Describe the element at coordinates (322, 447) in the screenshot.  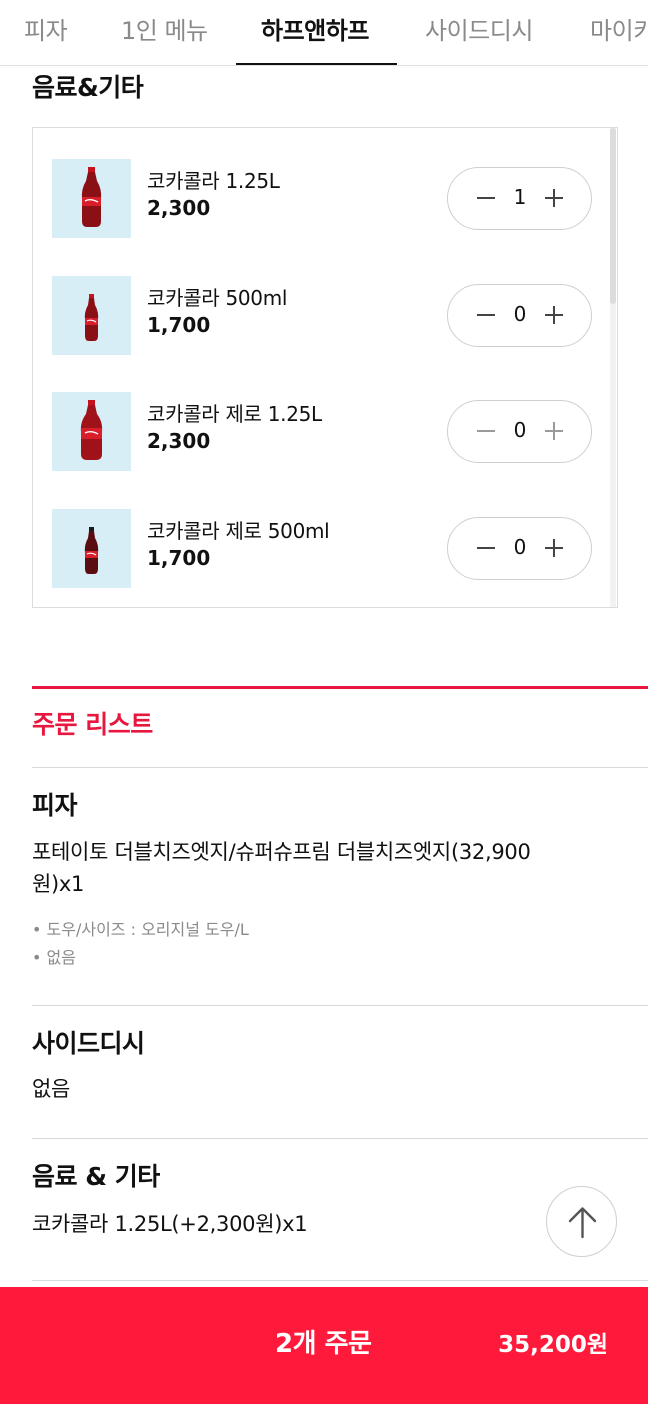
I see `drink-item: 코카콜라 제로 1.25L 2,300 0` at that location.